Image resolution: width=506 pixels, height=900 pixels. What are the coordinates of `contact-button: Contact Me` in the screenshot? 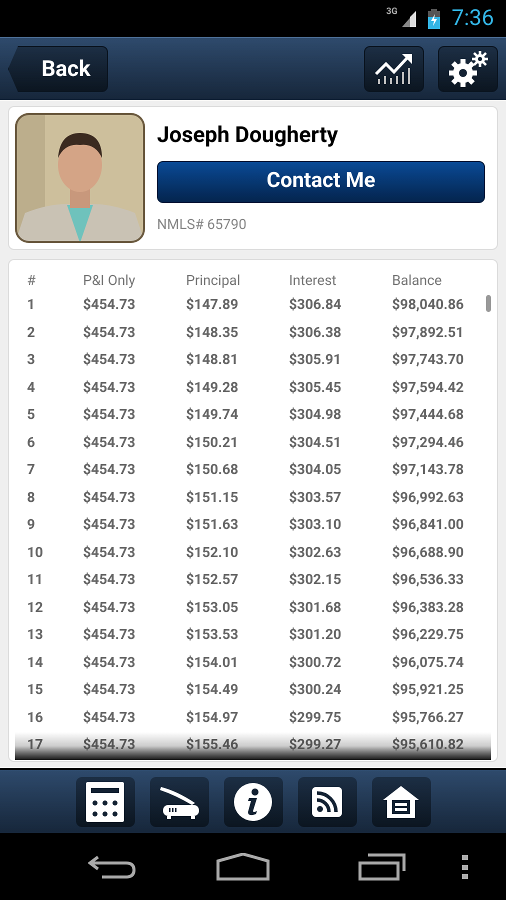 It's located at (321, 182).